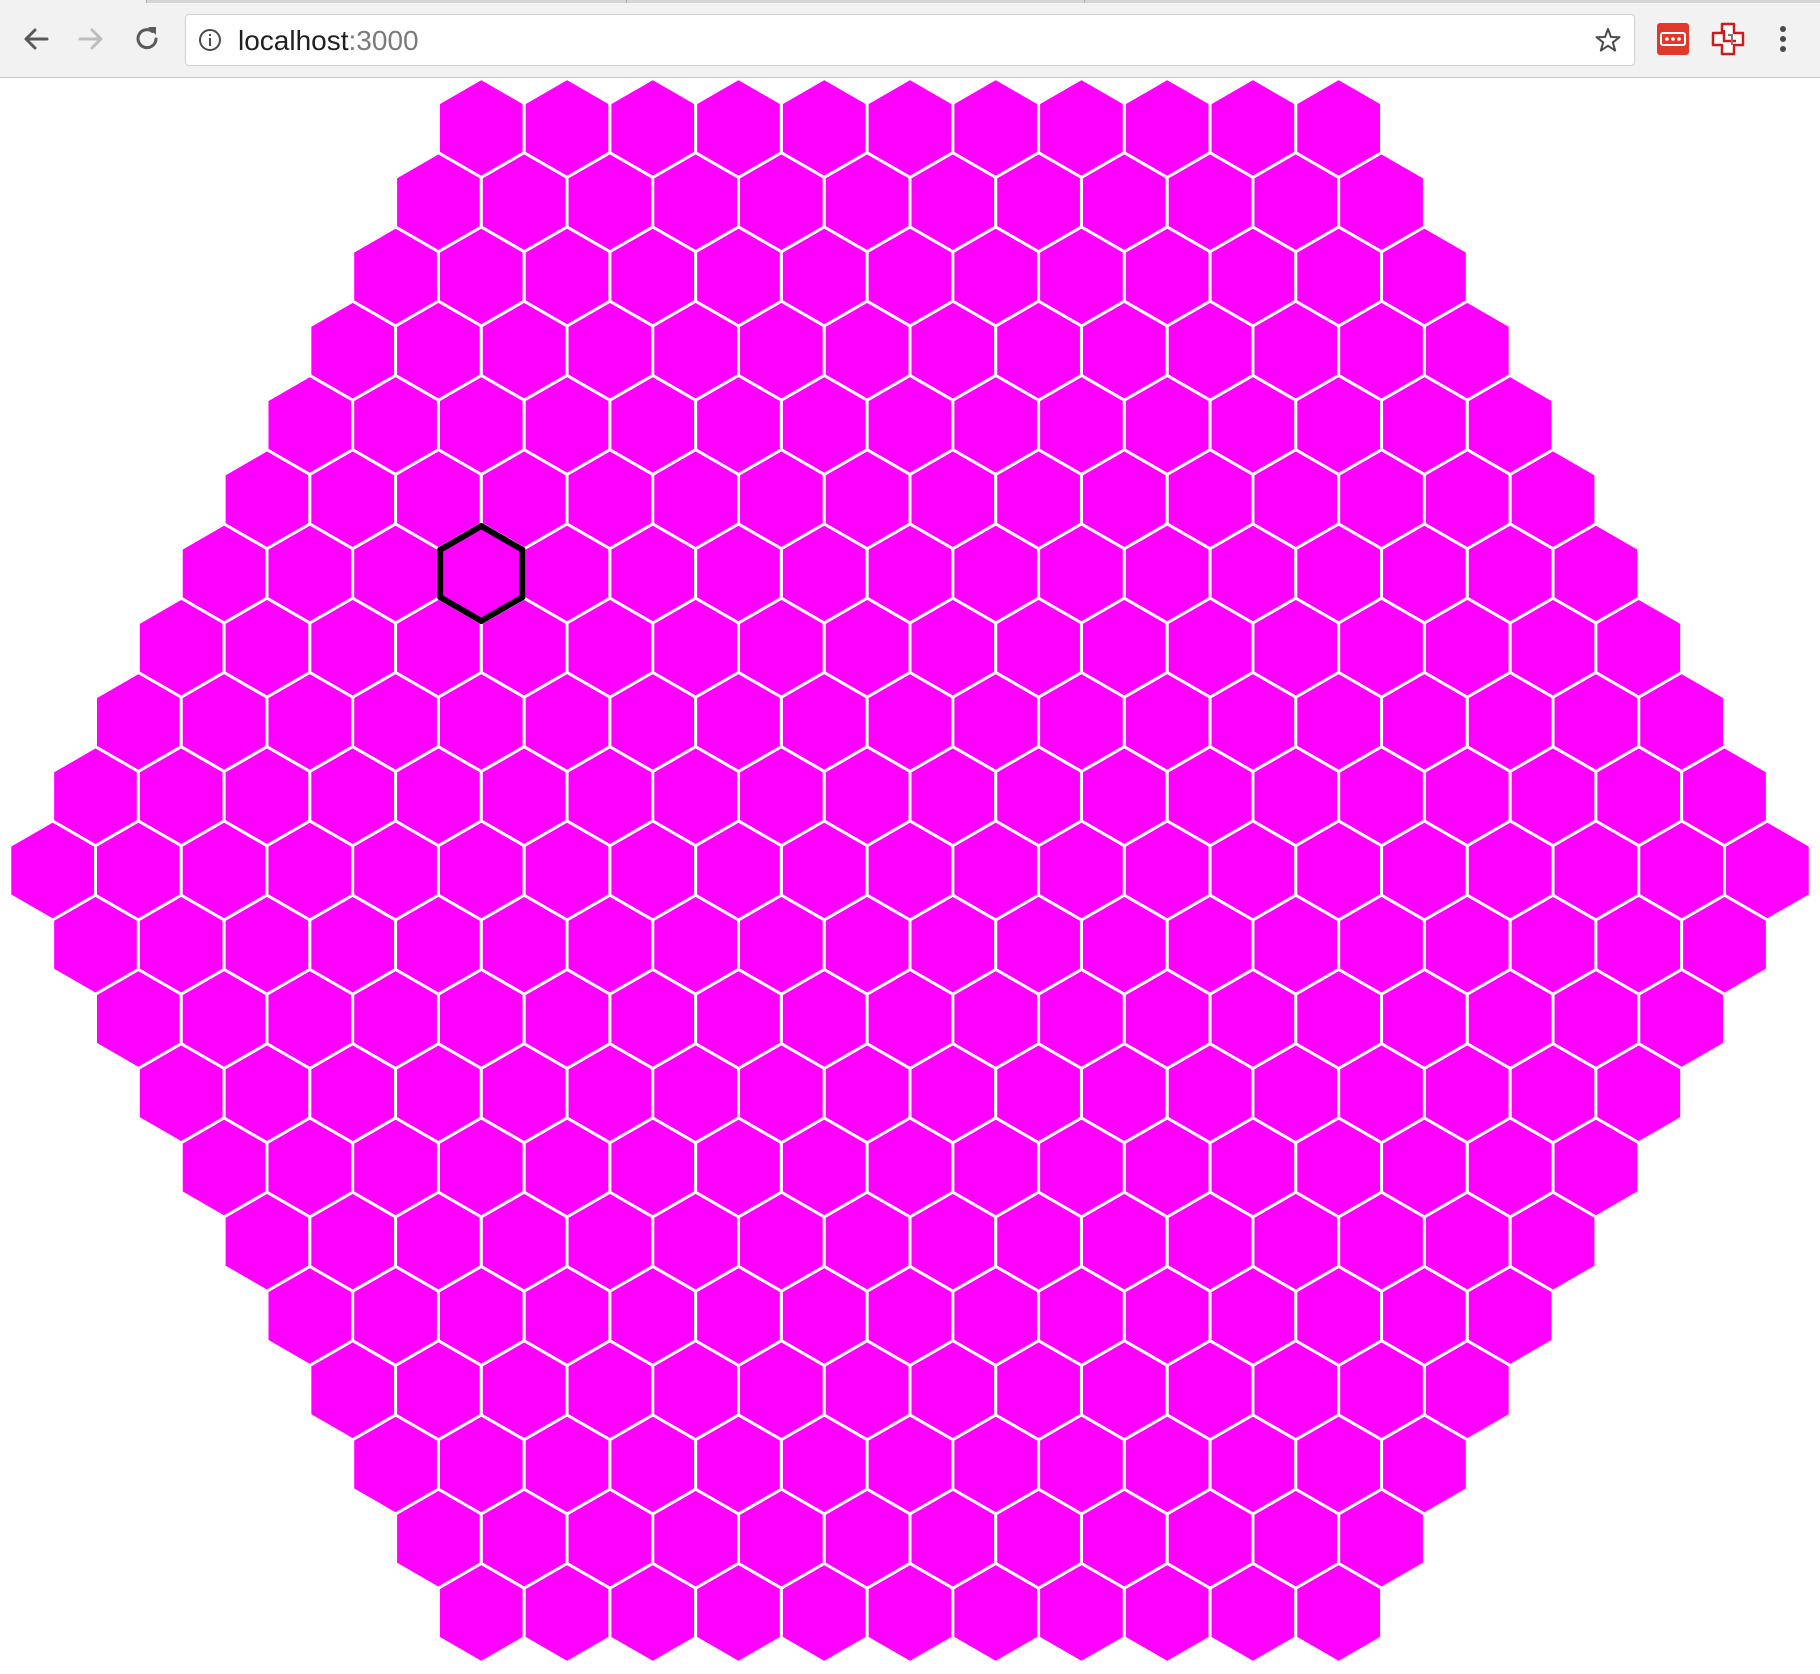 The image size is (1820, 1674). What do you see at coordinates (293, 40) in the screenshot?
I see `url-host: localhost` at bounding box center [293, 40].